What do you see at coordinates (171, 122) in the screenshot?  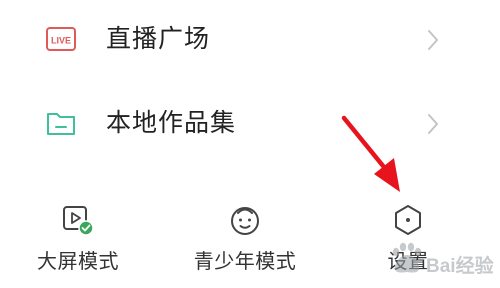 I see `menu-item-label: 本地作品集` at bounding box center [171, 122].